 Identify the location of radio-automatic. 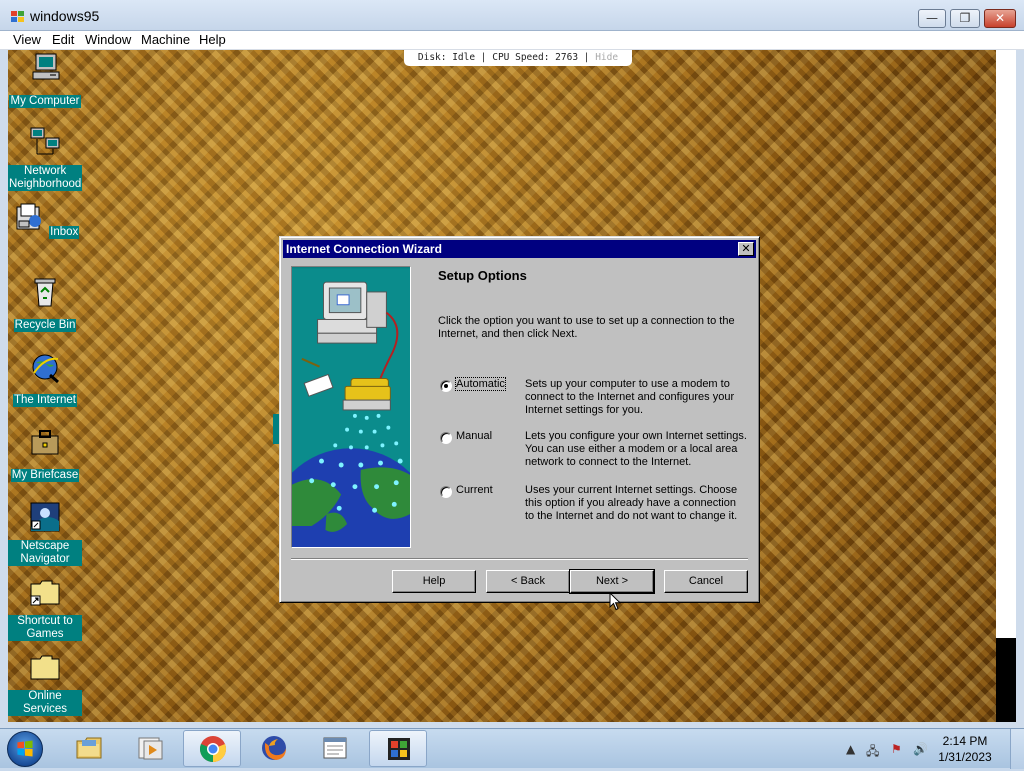
(446, 386).